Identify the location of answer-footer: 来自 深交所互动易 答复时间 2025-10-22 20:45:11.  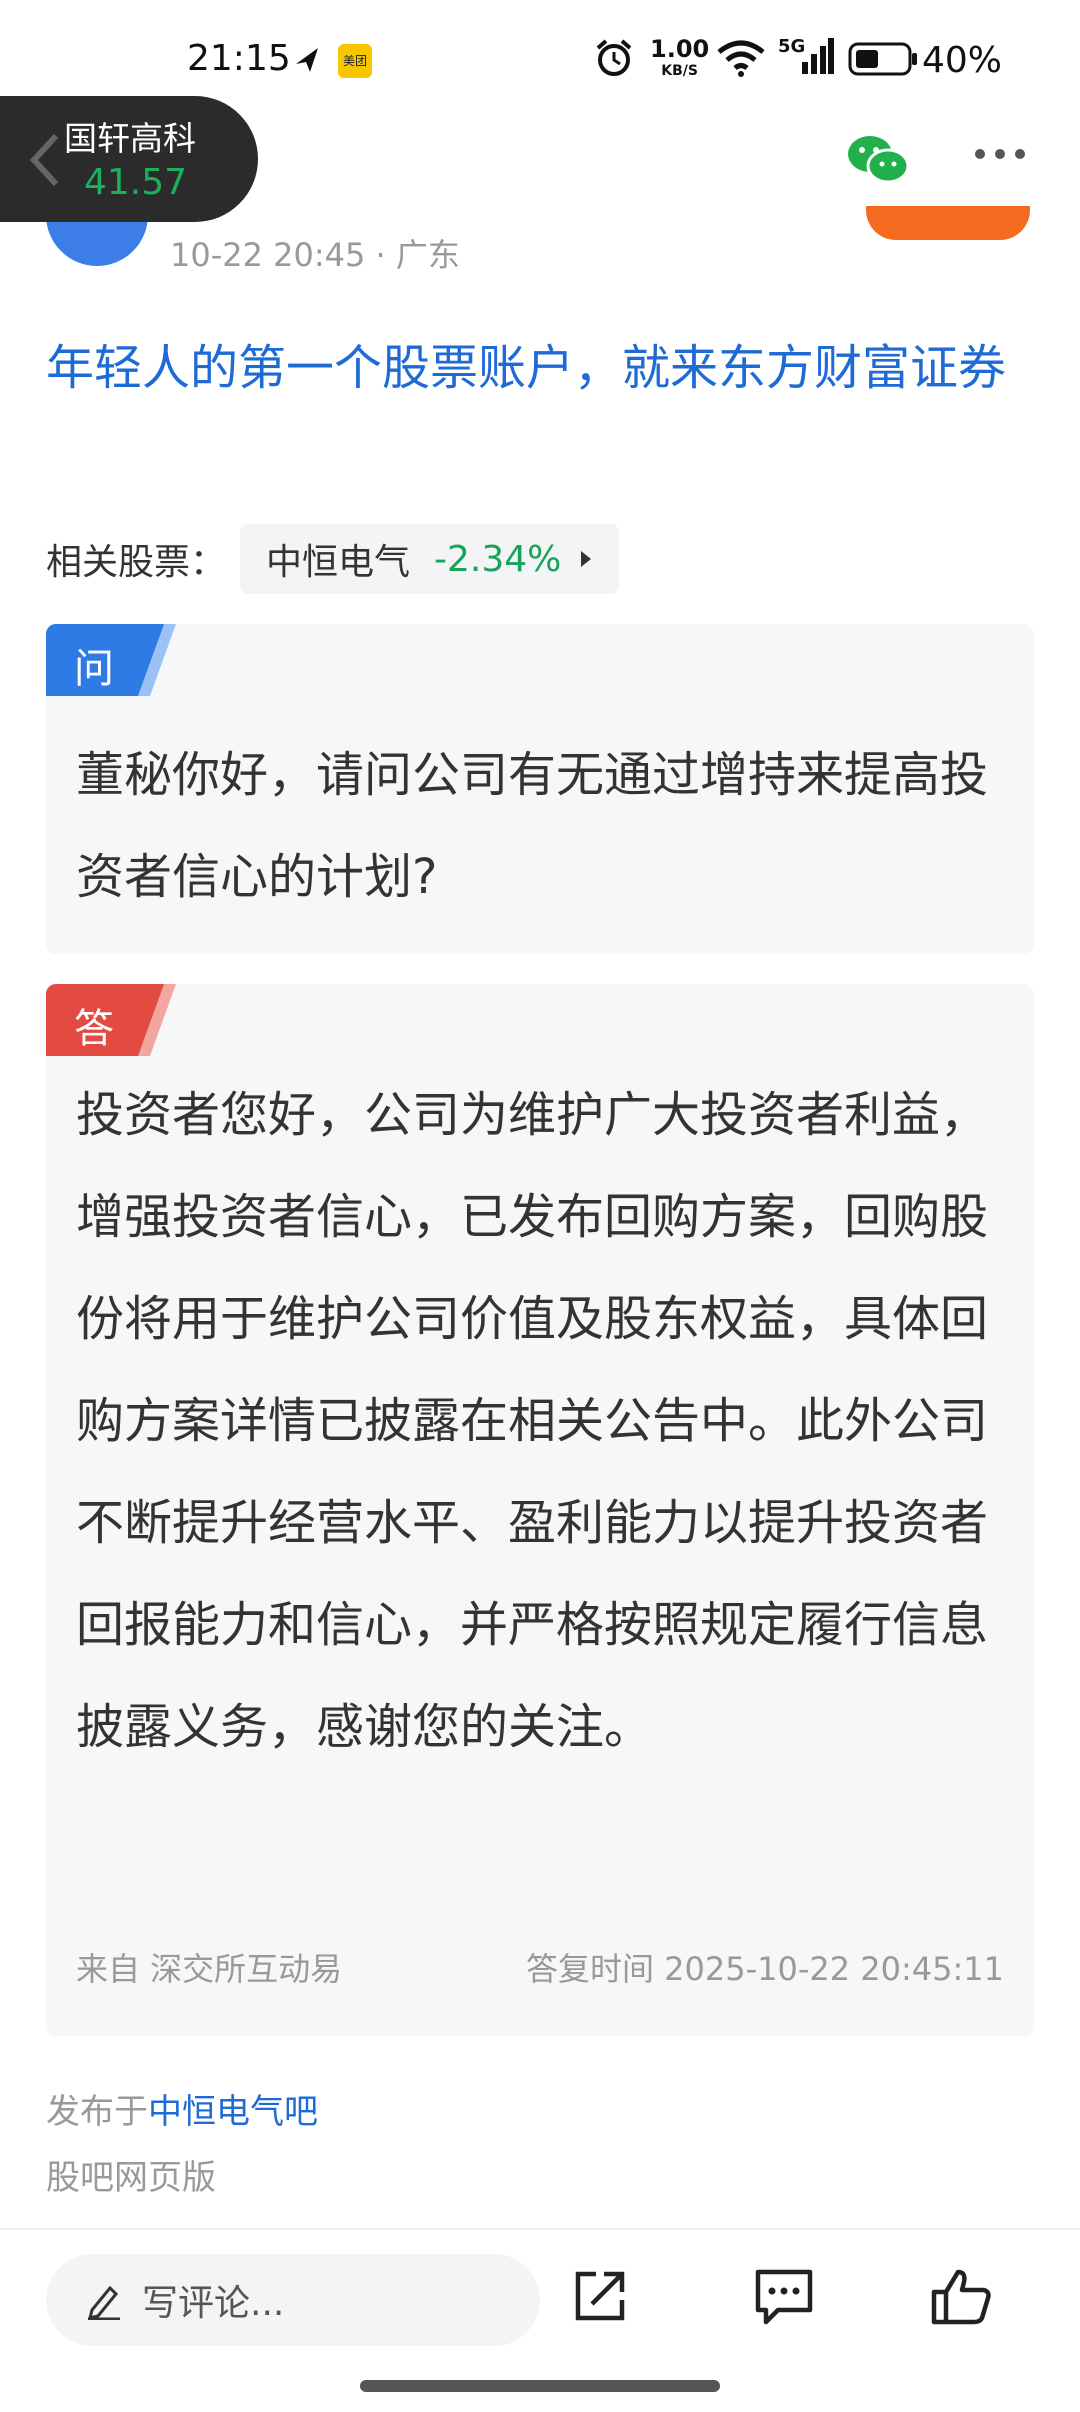
(540, 1967).